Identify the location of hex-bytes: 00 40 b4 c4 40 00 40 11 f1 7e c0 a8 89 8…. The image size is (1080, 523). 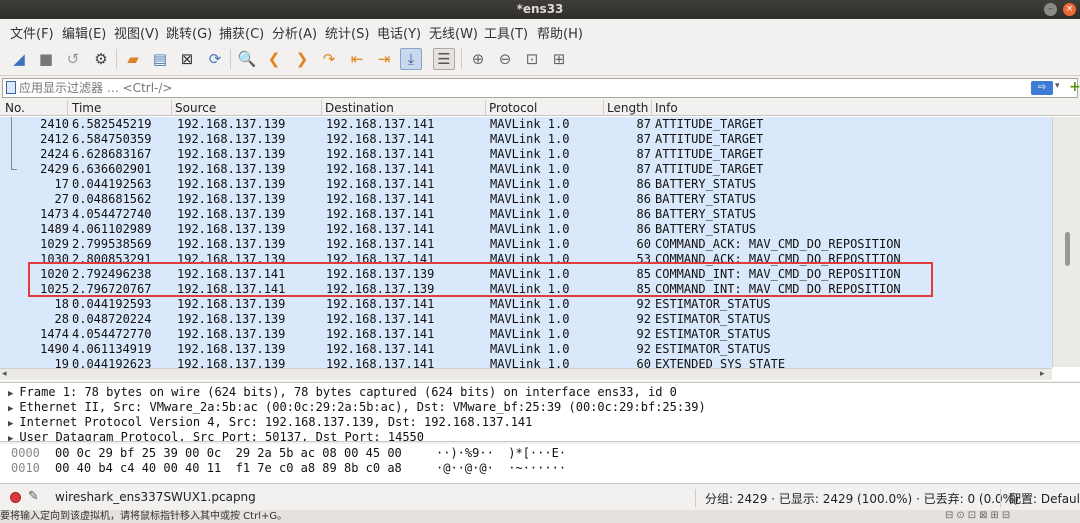
(228, 468).